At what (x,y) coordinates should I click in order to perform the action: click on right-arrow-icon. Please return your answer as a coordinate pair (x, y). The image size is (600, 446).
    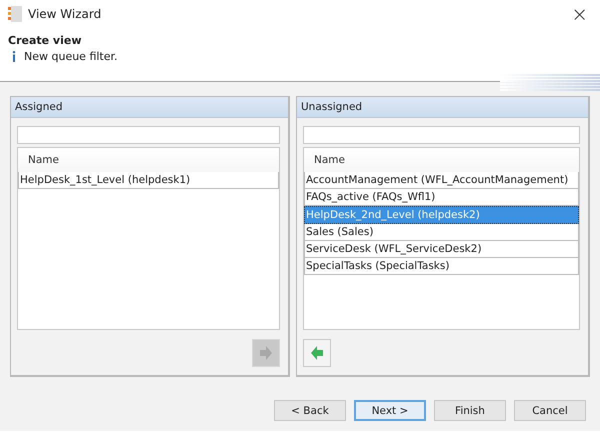
    Looking at the image, I should click on (266, 353).